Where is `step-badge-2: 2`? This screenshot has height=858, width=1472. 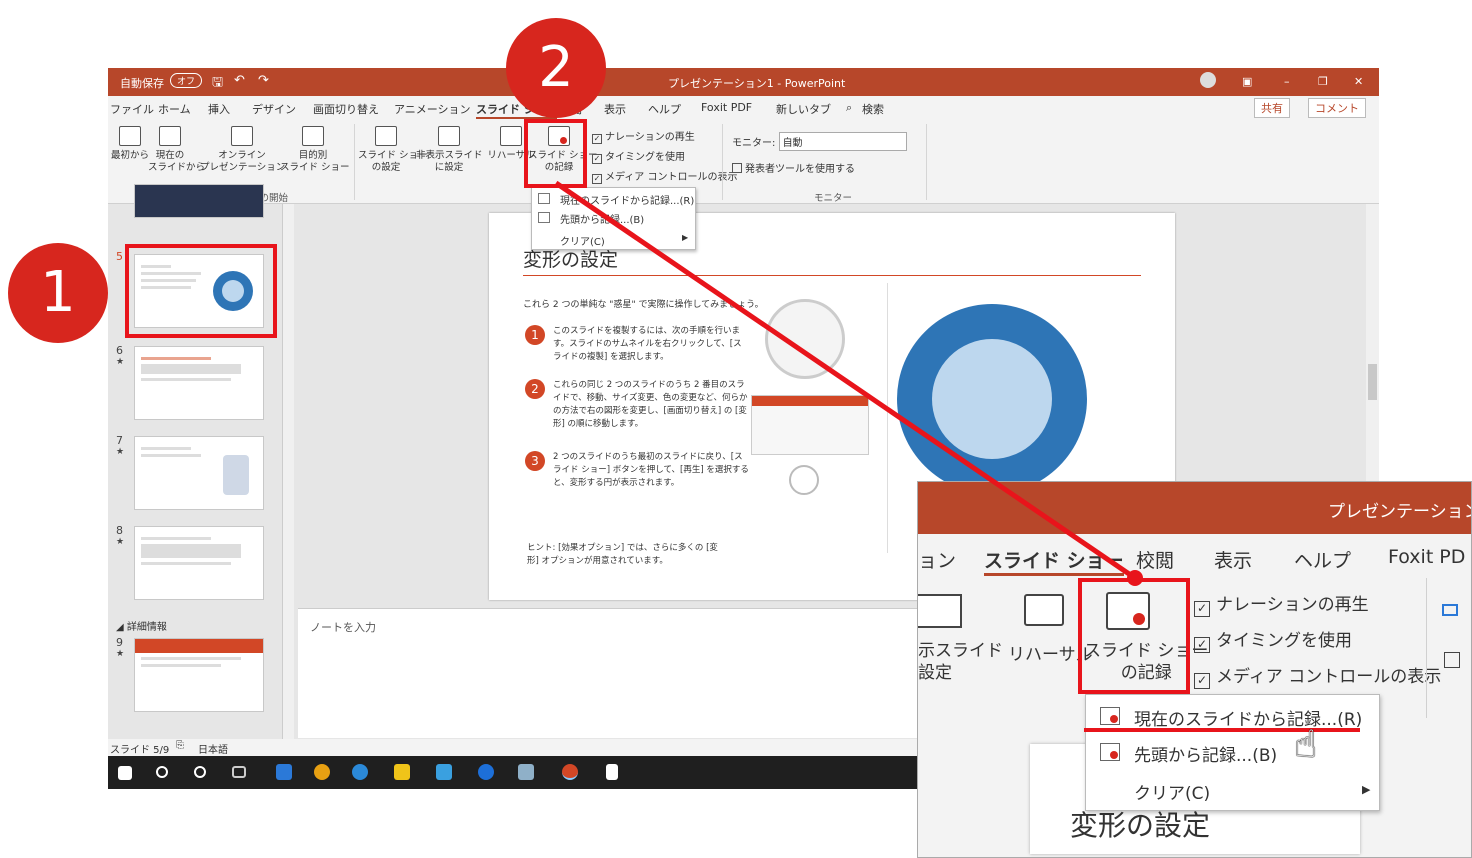
step-badge-2: 2 is located at coordinates (556, 68).